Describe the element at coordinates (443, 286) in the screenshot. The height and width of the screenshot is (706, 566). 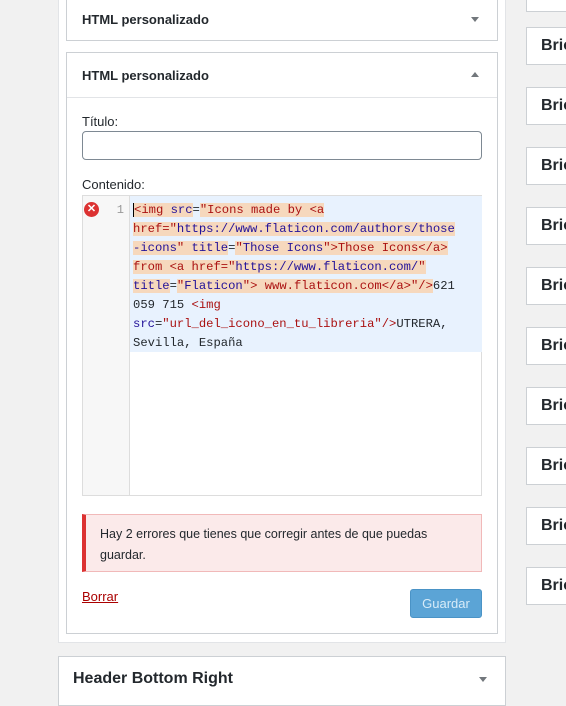
I see `code-token: 621` at that location.